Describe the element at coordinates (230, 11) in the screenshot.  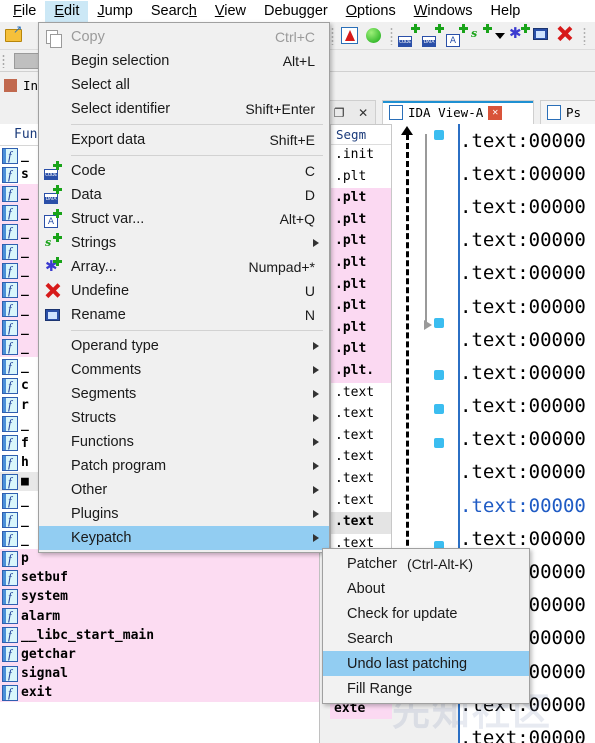
I see `menubar-item-view: View` at that location.